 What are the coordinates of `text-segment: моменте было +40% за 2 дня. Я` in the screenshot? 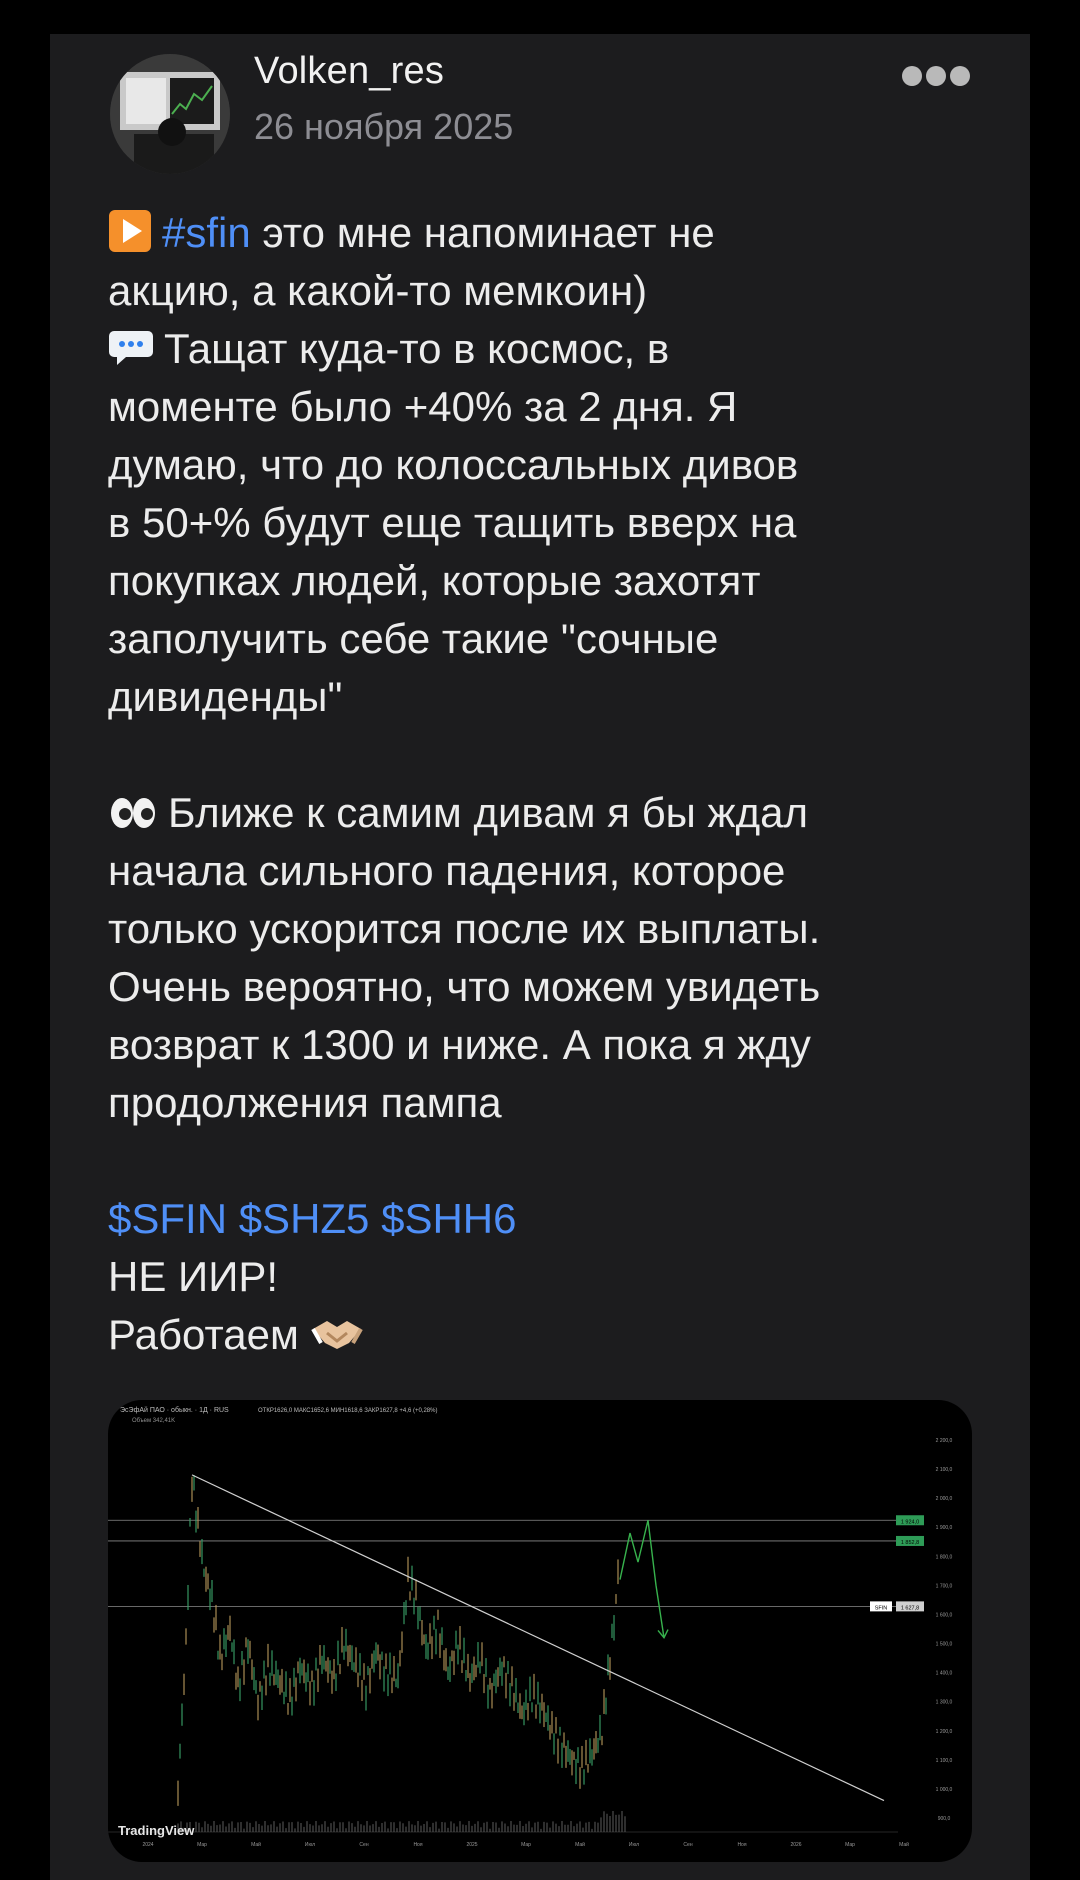 It's located at (423, 406).